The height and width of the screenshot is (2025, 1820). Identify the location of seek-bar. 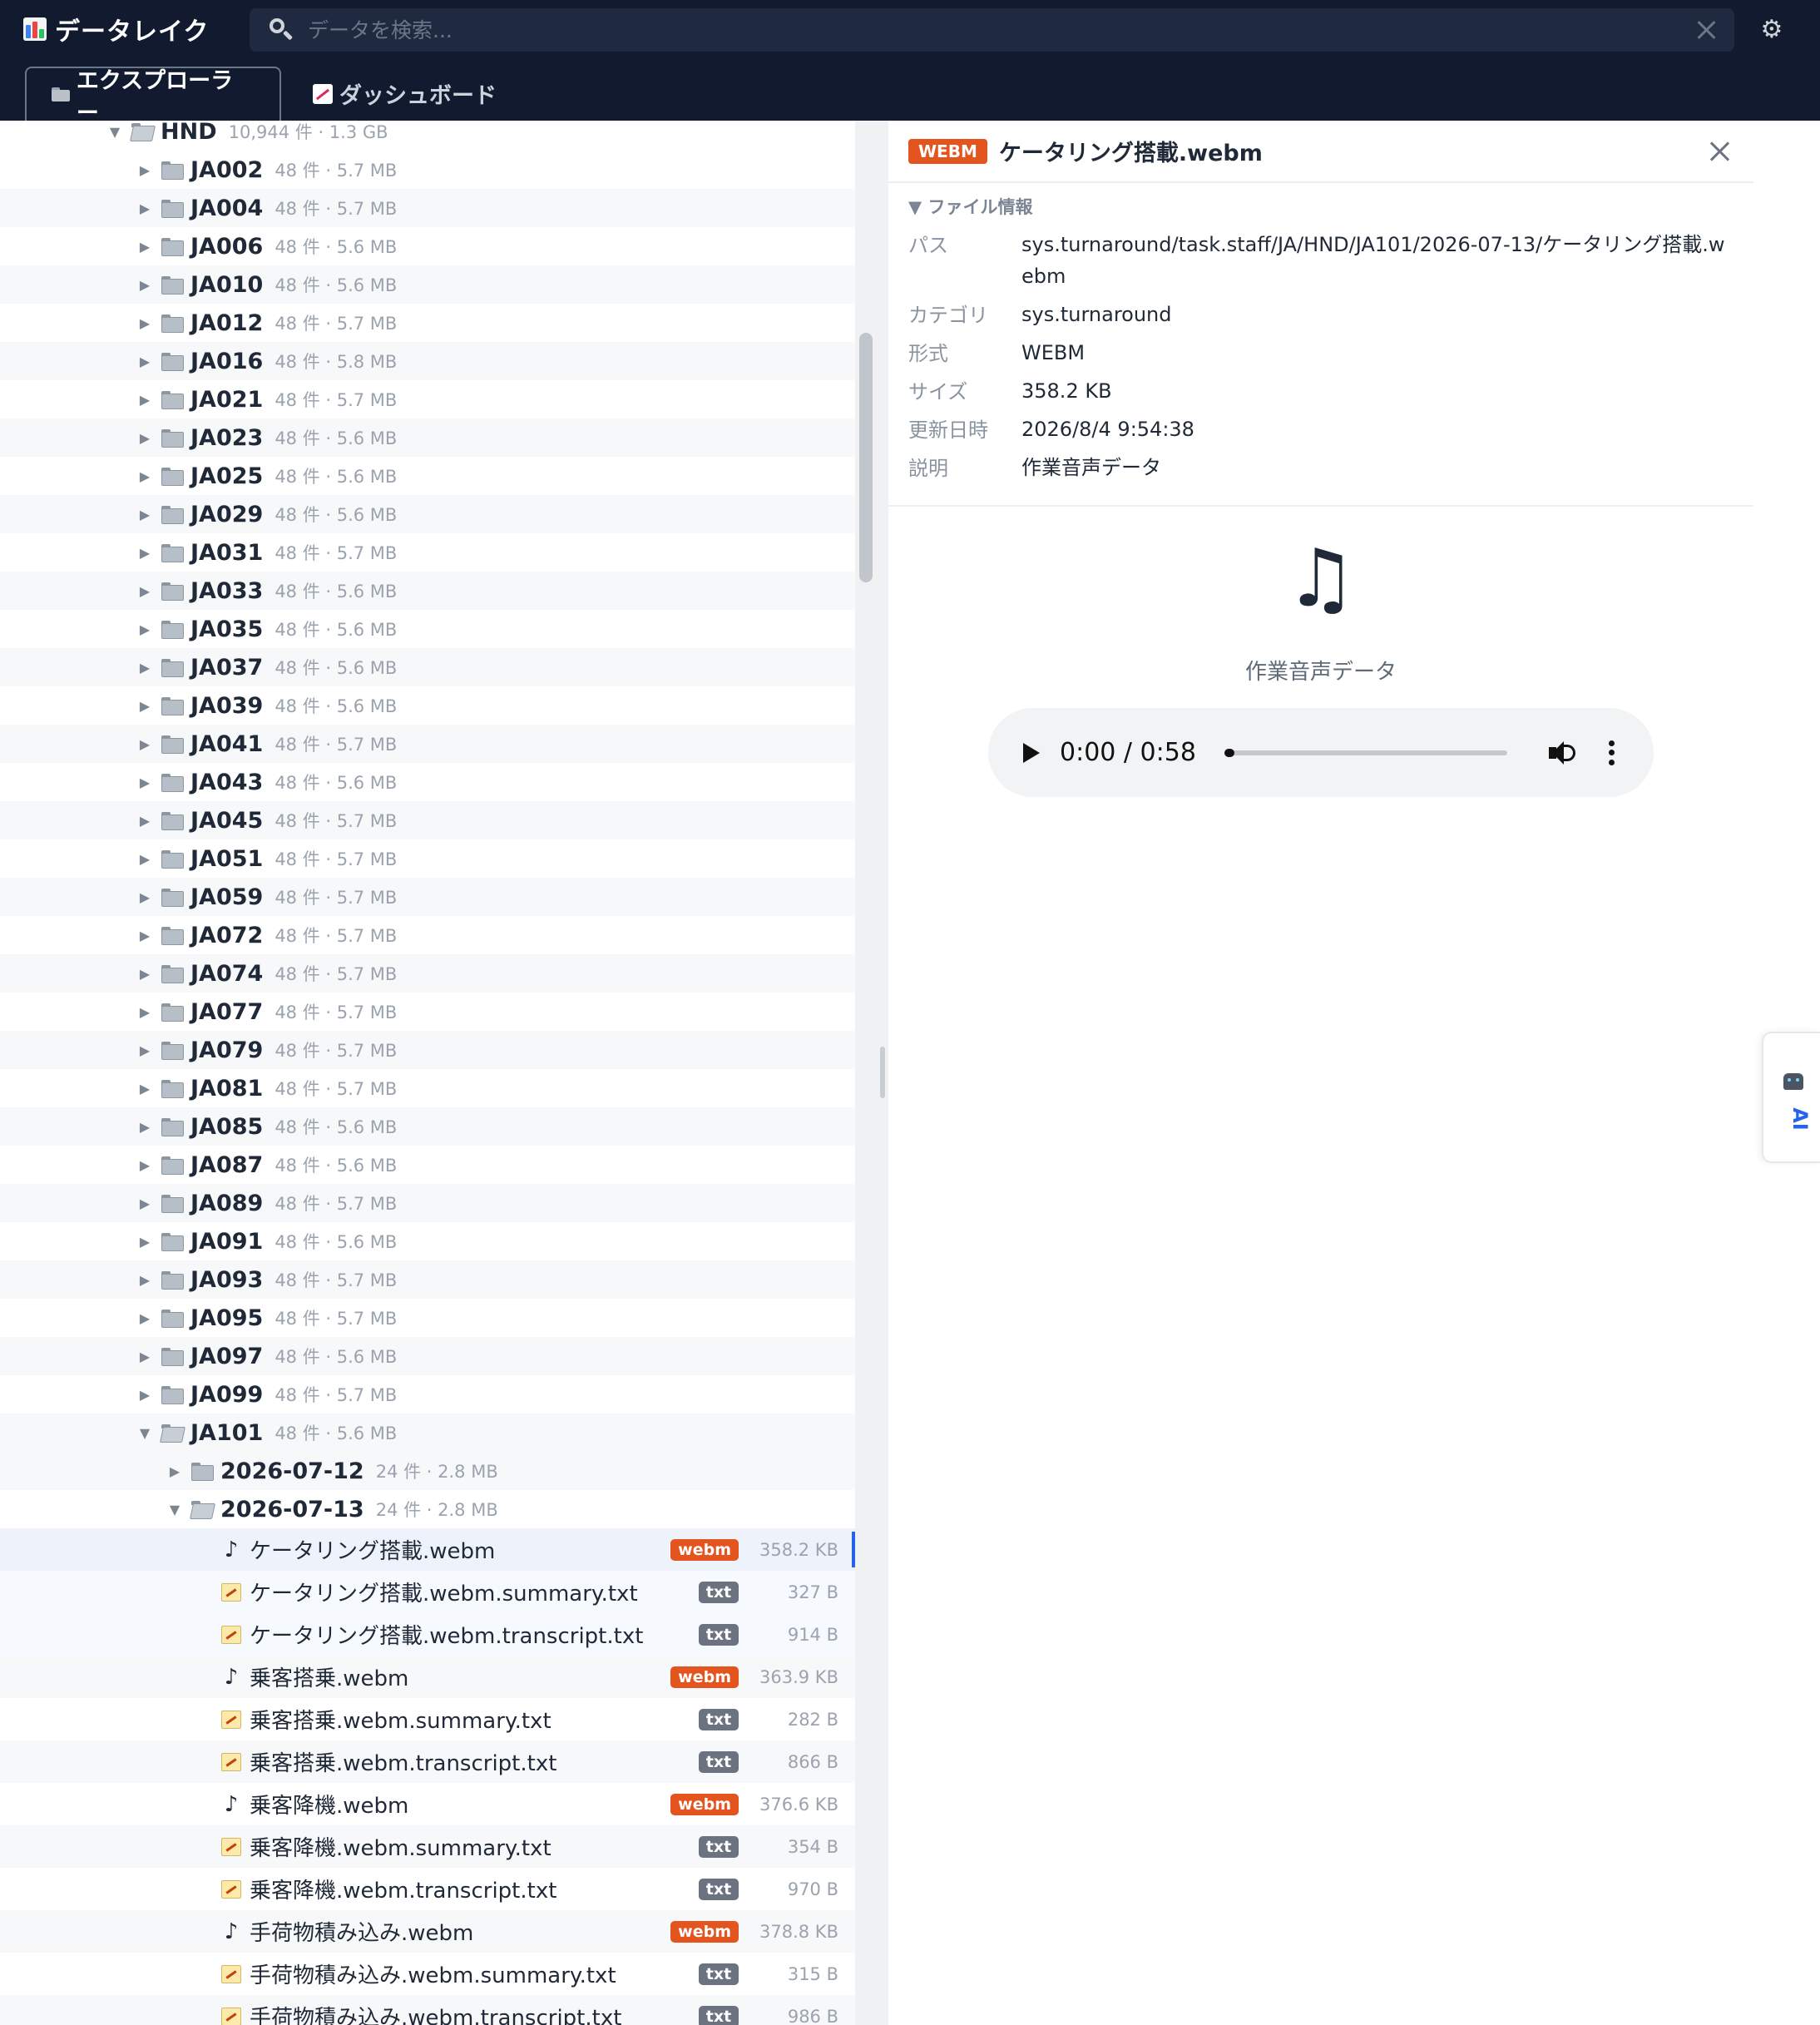
(1365, 752).